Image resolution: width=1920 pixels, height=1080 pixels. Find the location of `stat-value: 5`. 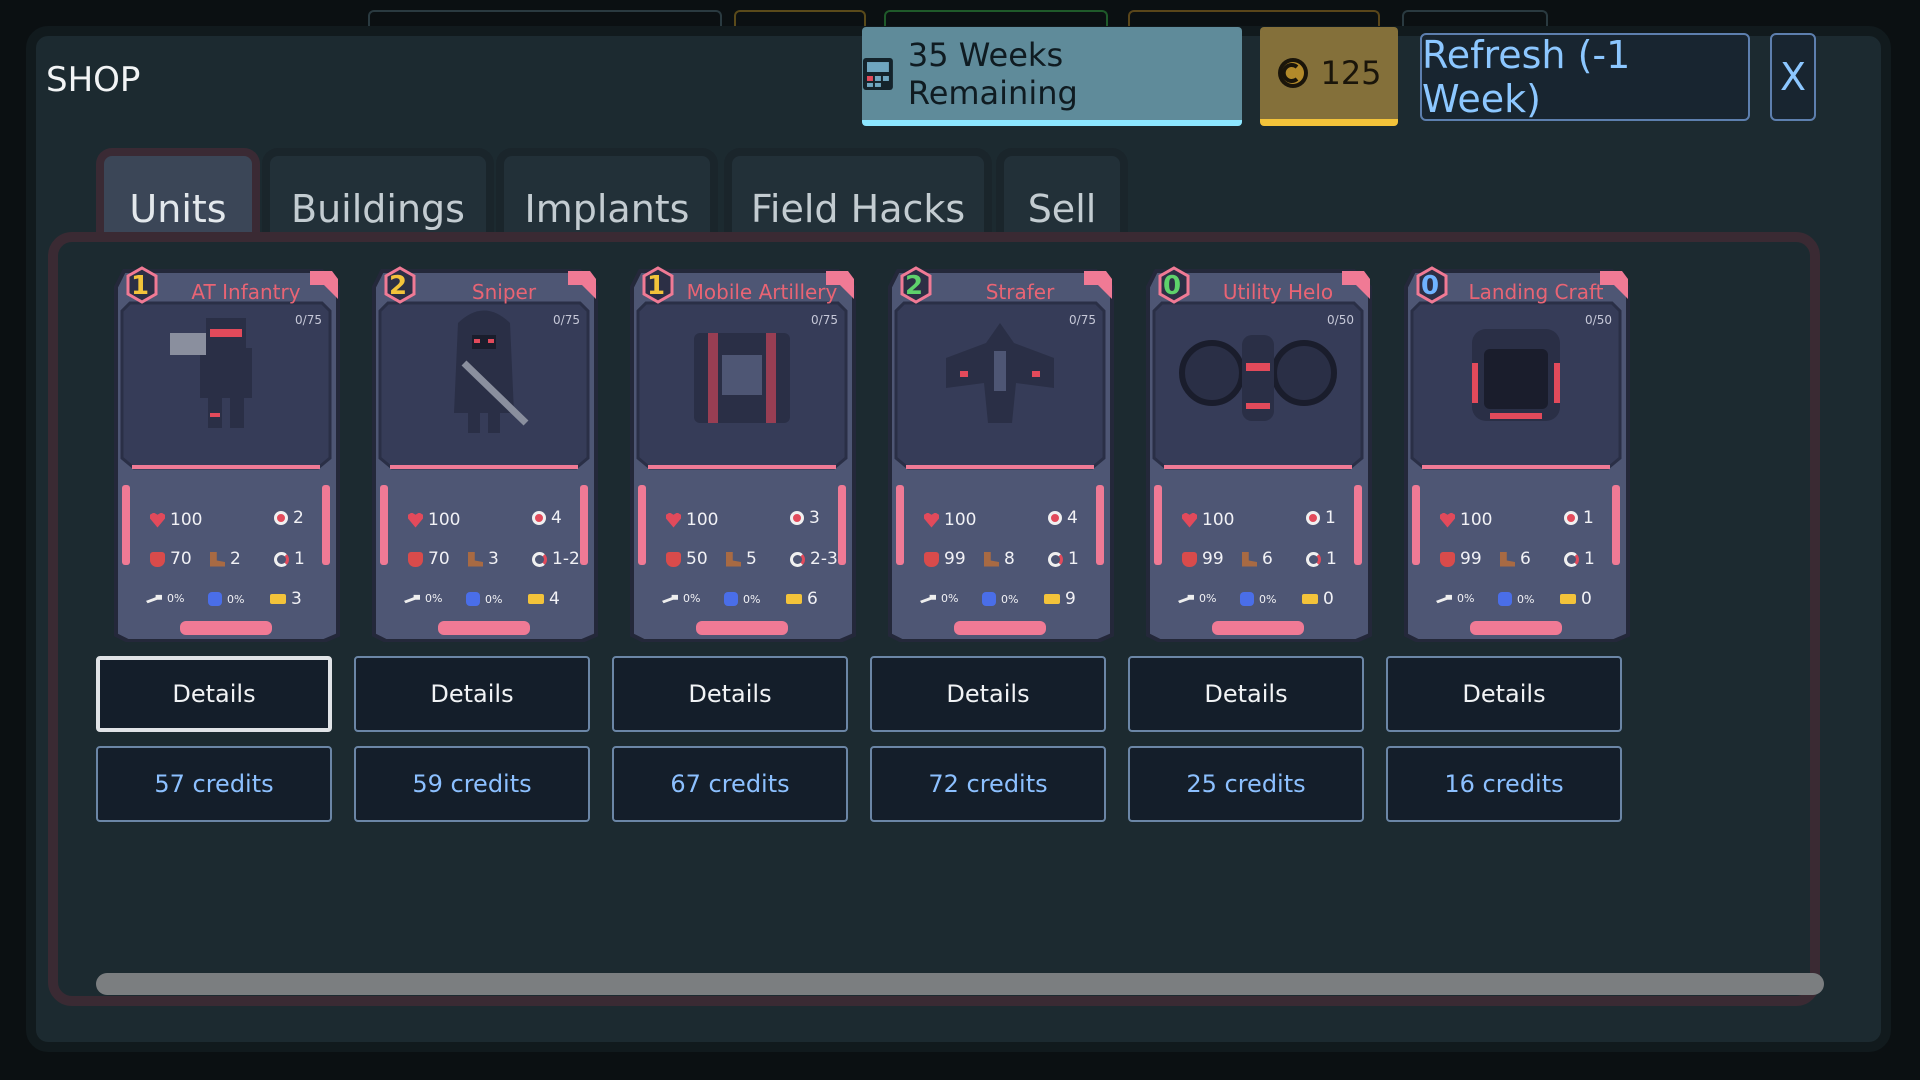

stat-value: 5 is located at coordinates (751, 559).